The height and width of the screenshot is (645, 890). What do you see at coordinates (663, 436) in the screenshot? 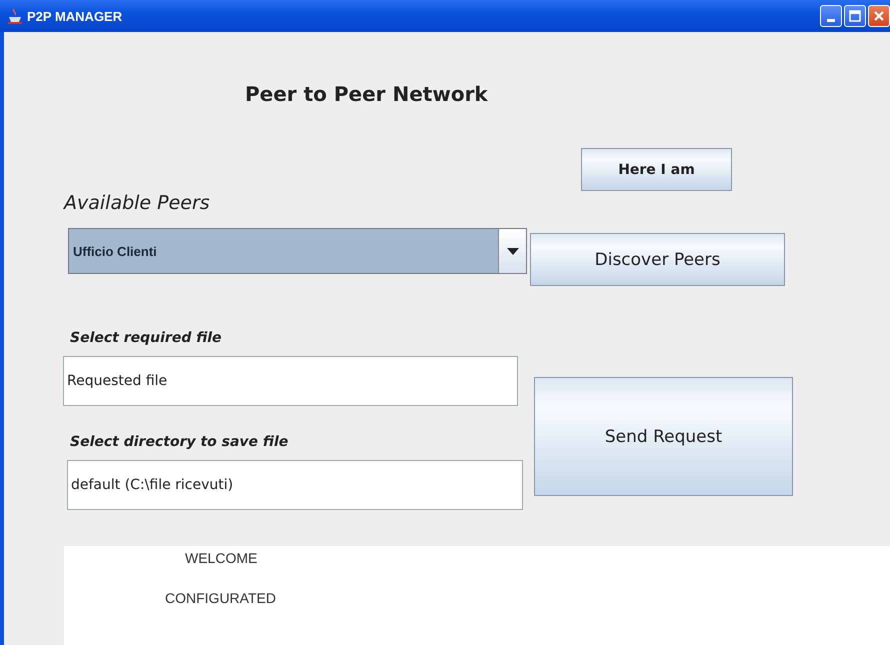
I see `send-request-button: Send Request` at bounding box center [663, 436].